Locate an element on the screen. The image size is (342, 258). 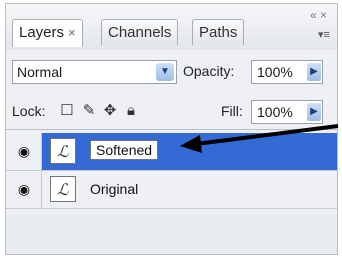
annotation-arrow is located at coordinates (259, 138).